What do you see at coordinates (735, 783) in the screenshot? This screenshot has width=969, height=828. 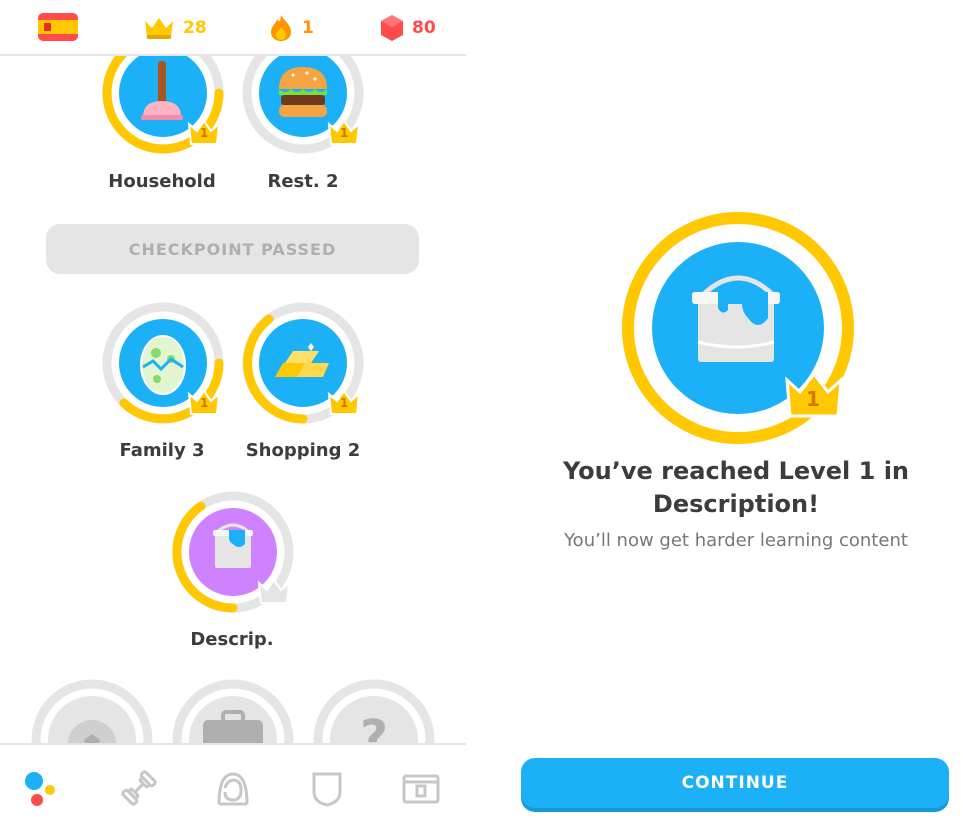 I see `continue-button: CONTINUE` at bounding box center [735, 783].